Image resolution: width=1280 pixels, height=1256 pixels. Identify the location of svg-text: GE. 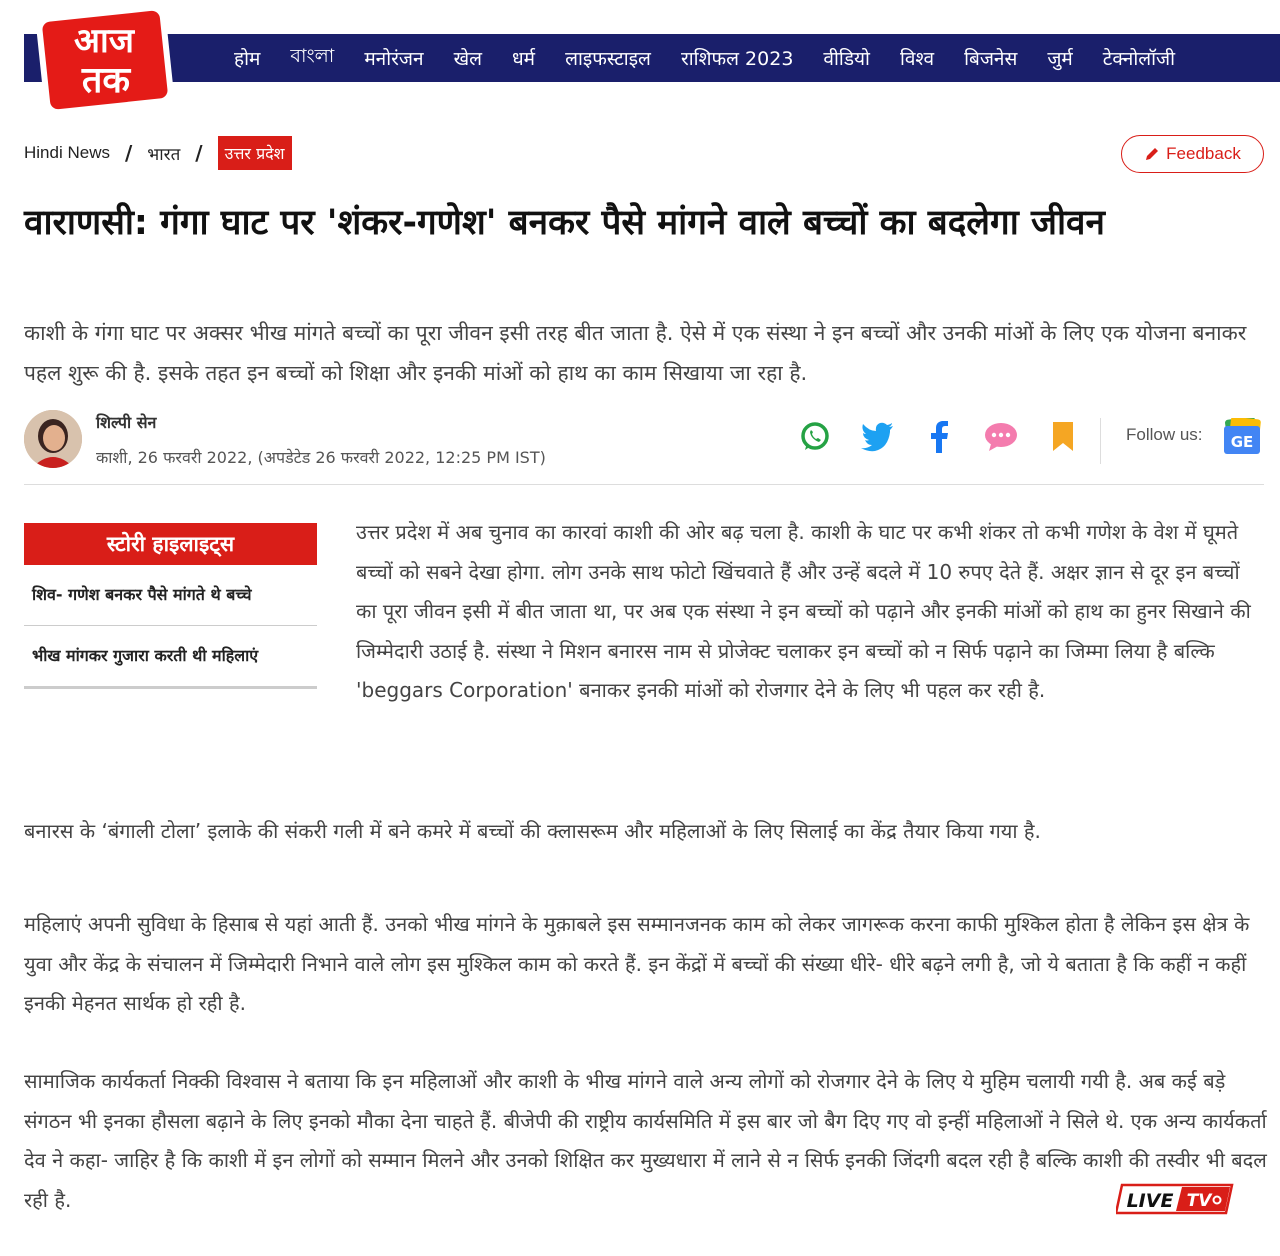
(1242, 442).